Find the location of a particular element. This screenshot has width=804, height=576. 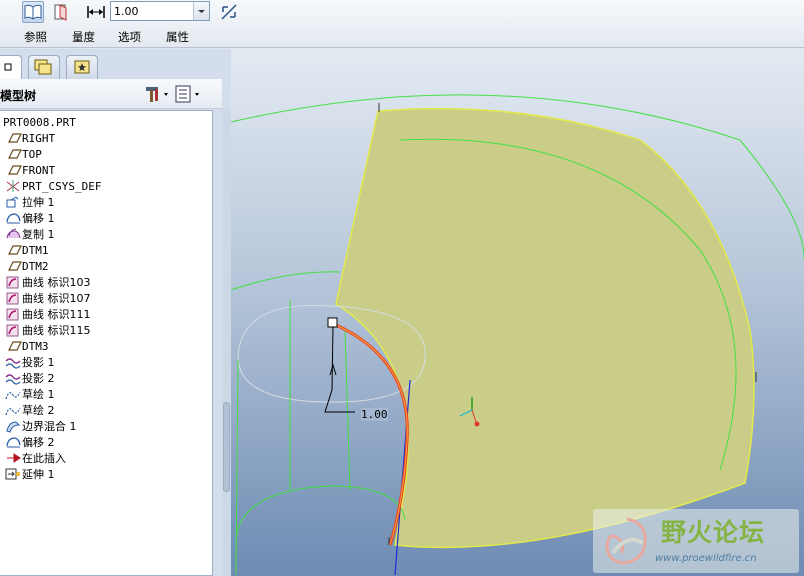

extend-options-button is located at coordinates (61, 12).